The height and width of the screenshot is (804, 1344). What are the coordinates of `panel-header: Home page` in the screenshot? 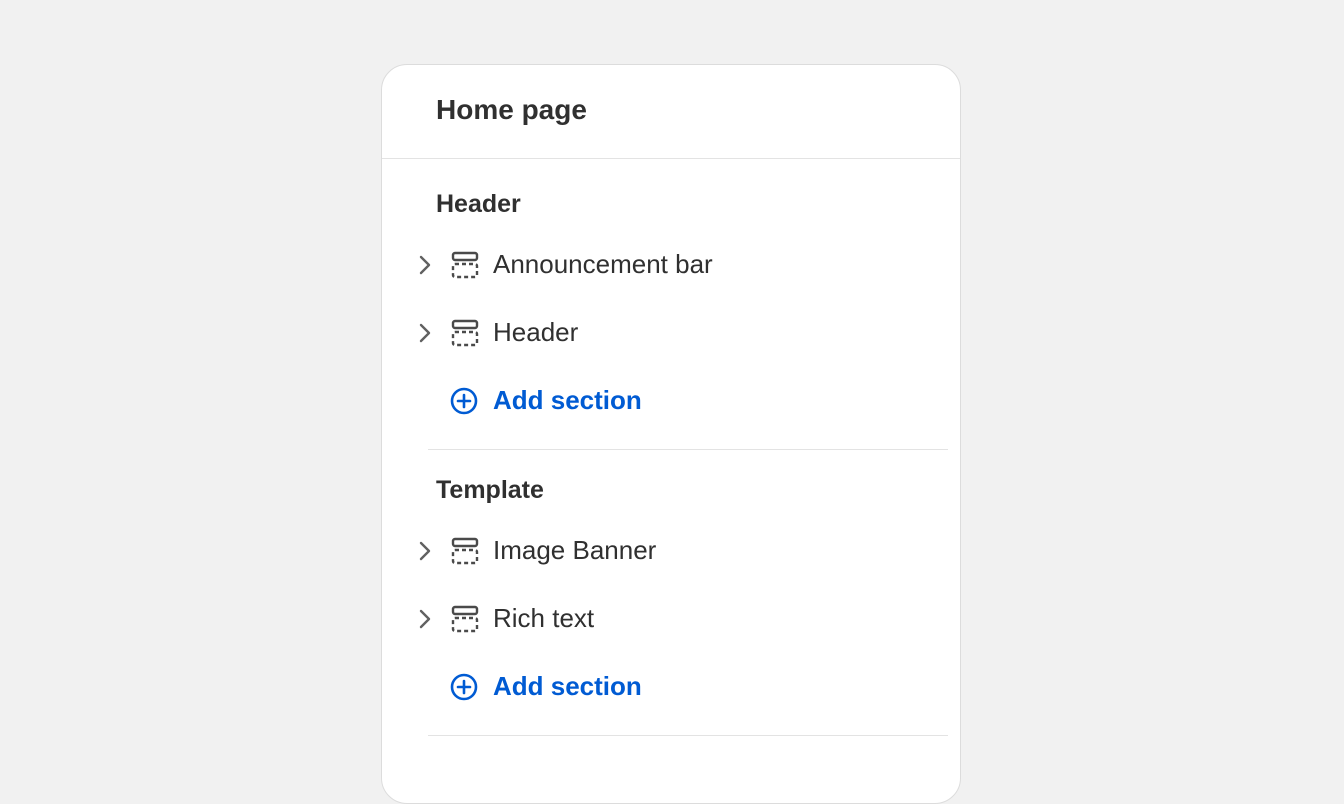 It's located at (671, 112).